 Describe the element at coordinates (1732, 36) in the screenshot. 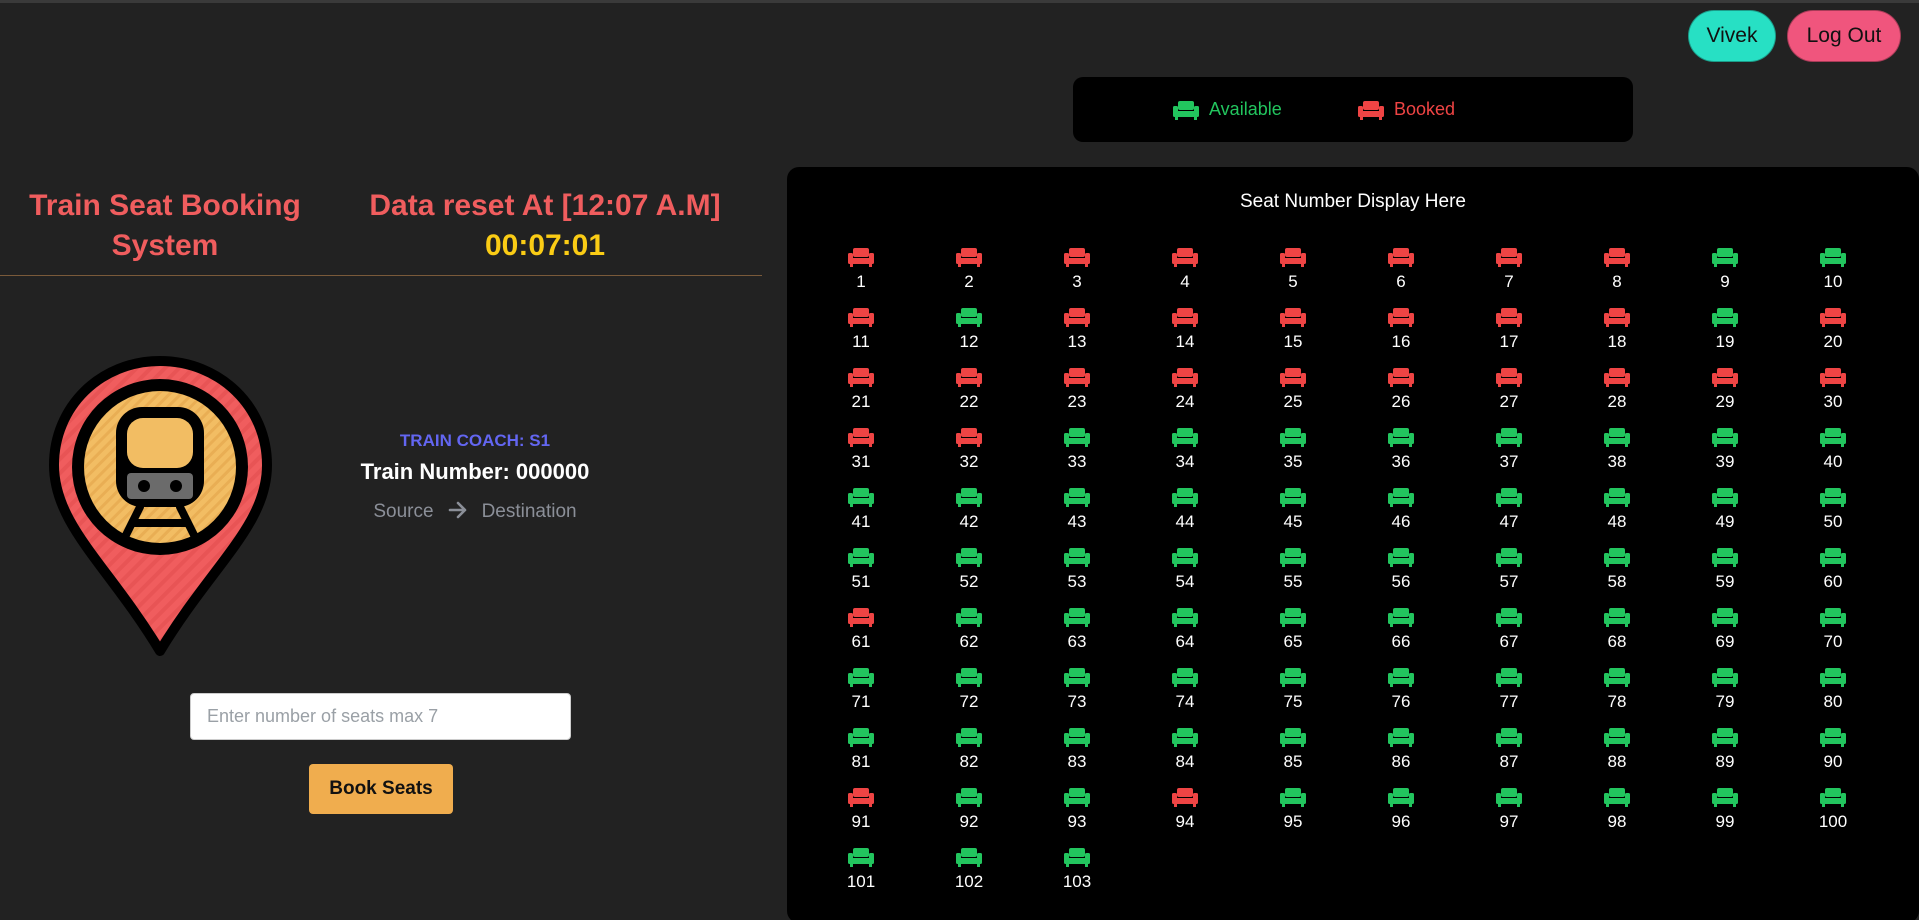

I see `user-profile-button: Vivek` at that location.